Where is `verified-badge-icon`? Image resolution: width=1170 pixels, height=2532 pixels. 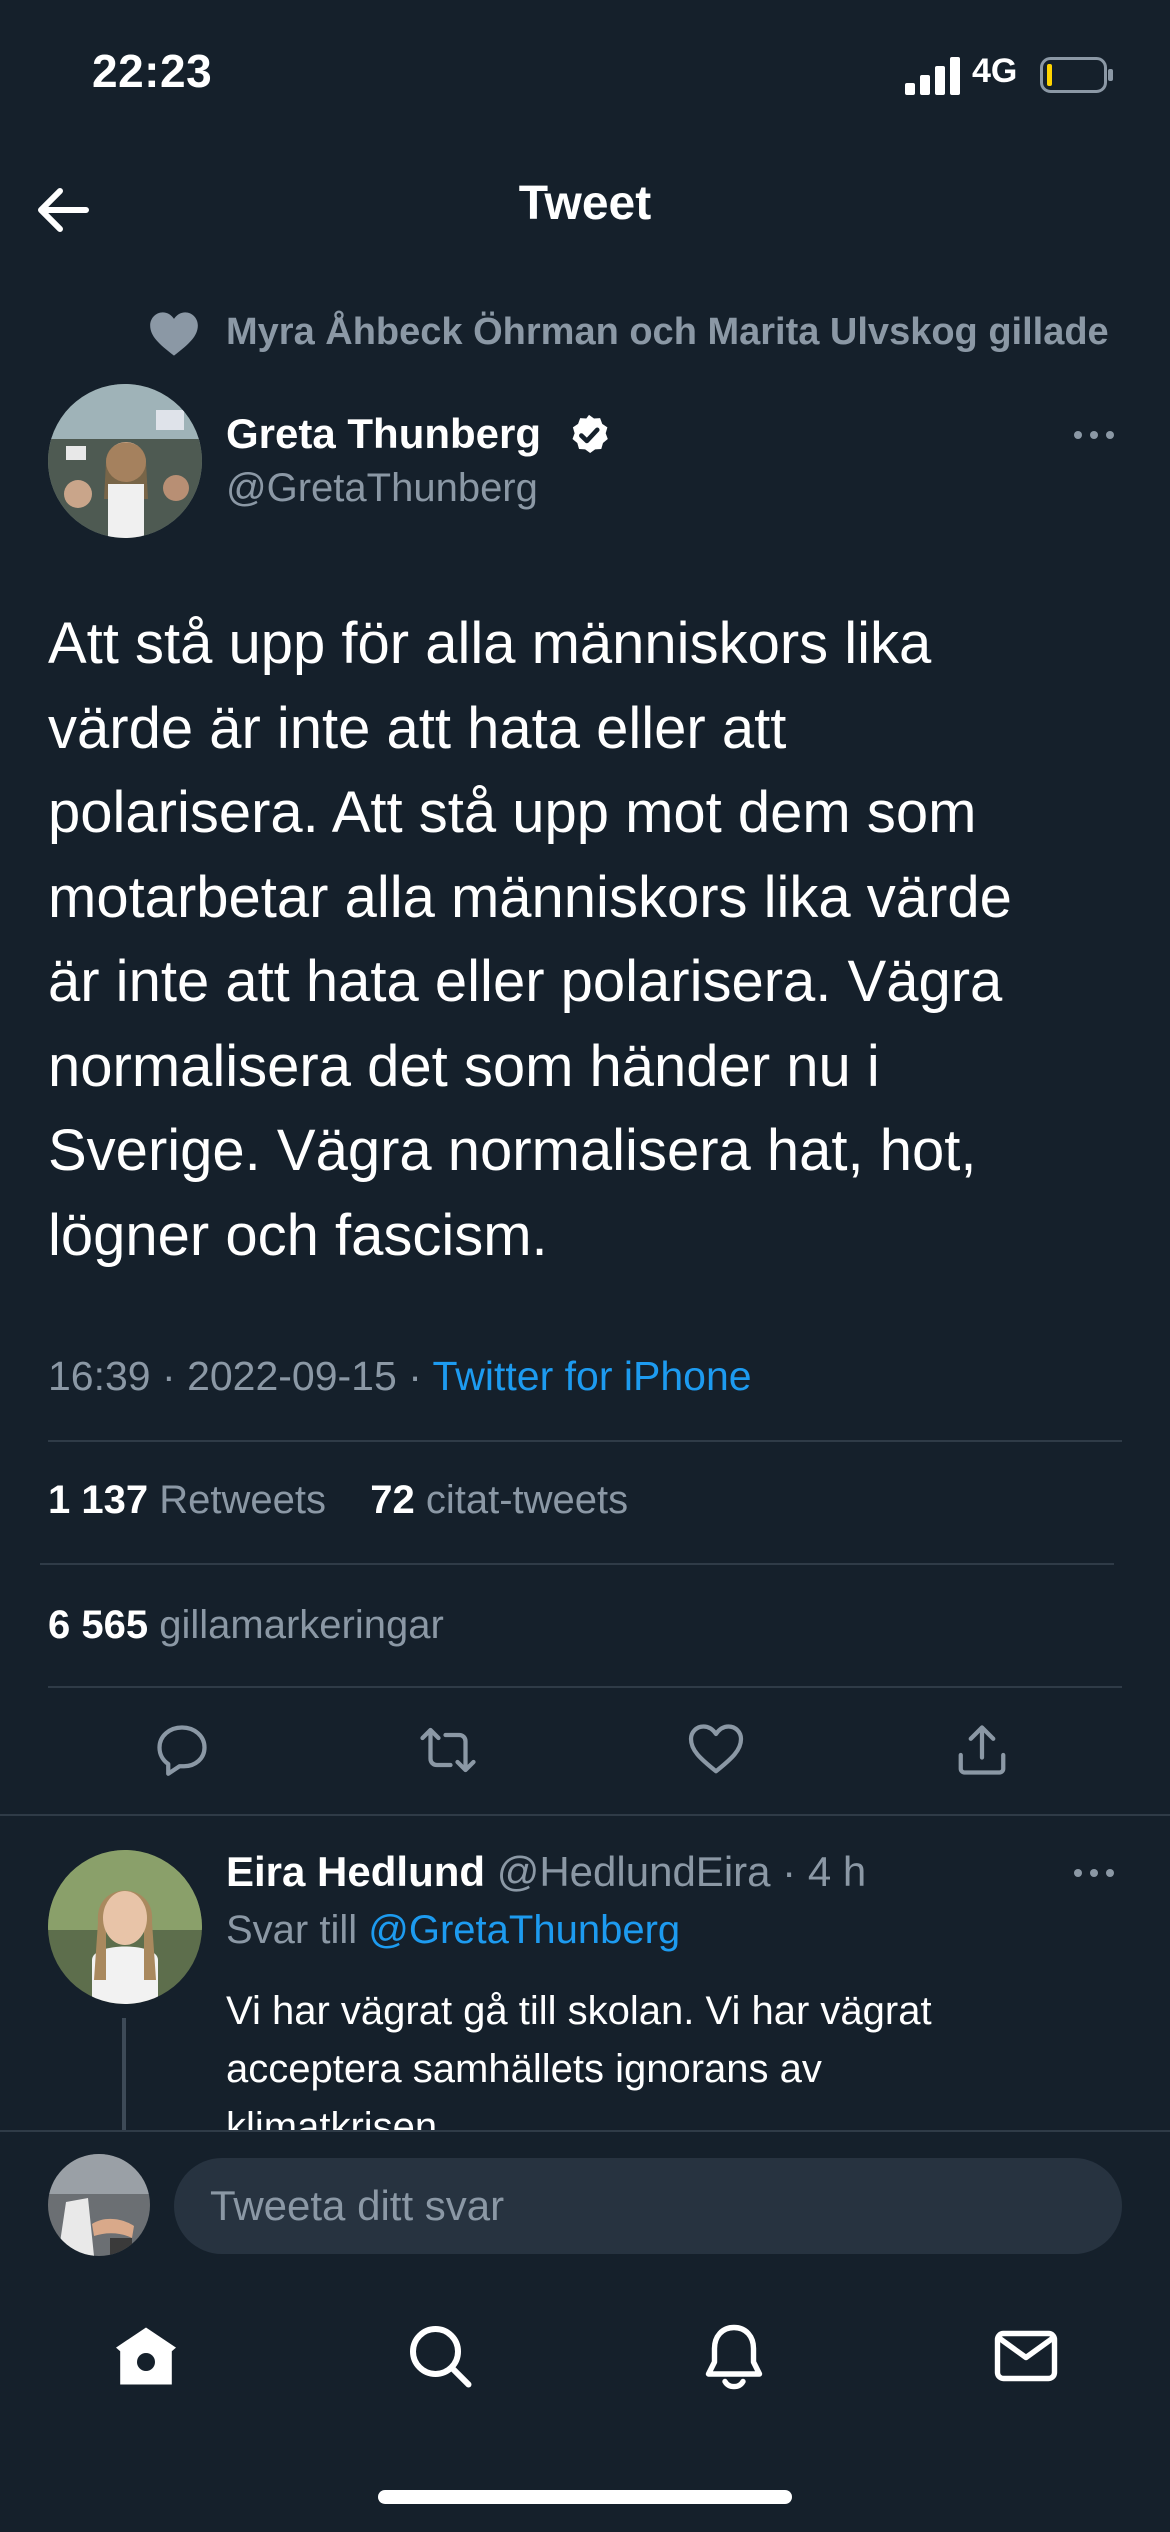
verified-badge-icon is located at coordinates (590, 434).